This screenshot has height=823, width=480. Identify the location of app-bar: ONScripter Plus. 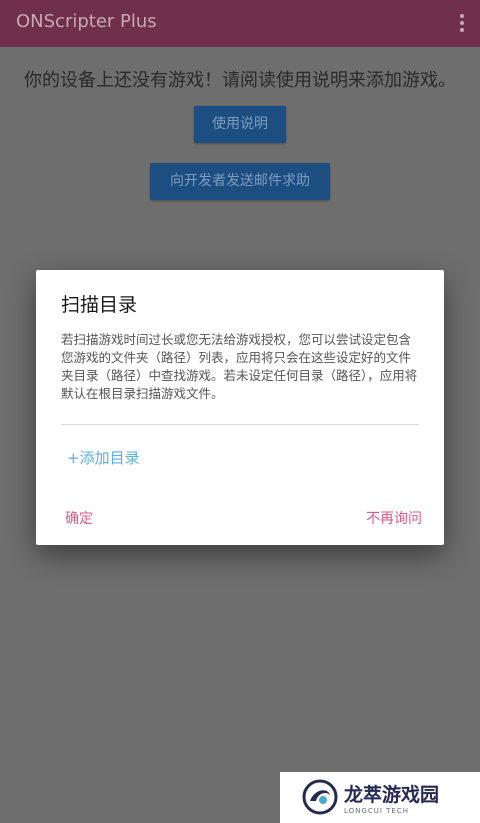
(240, 23).